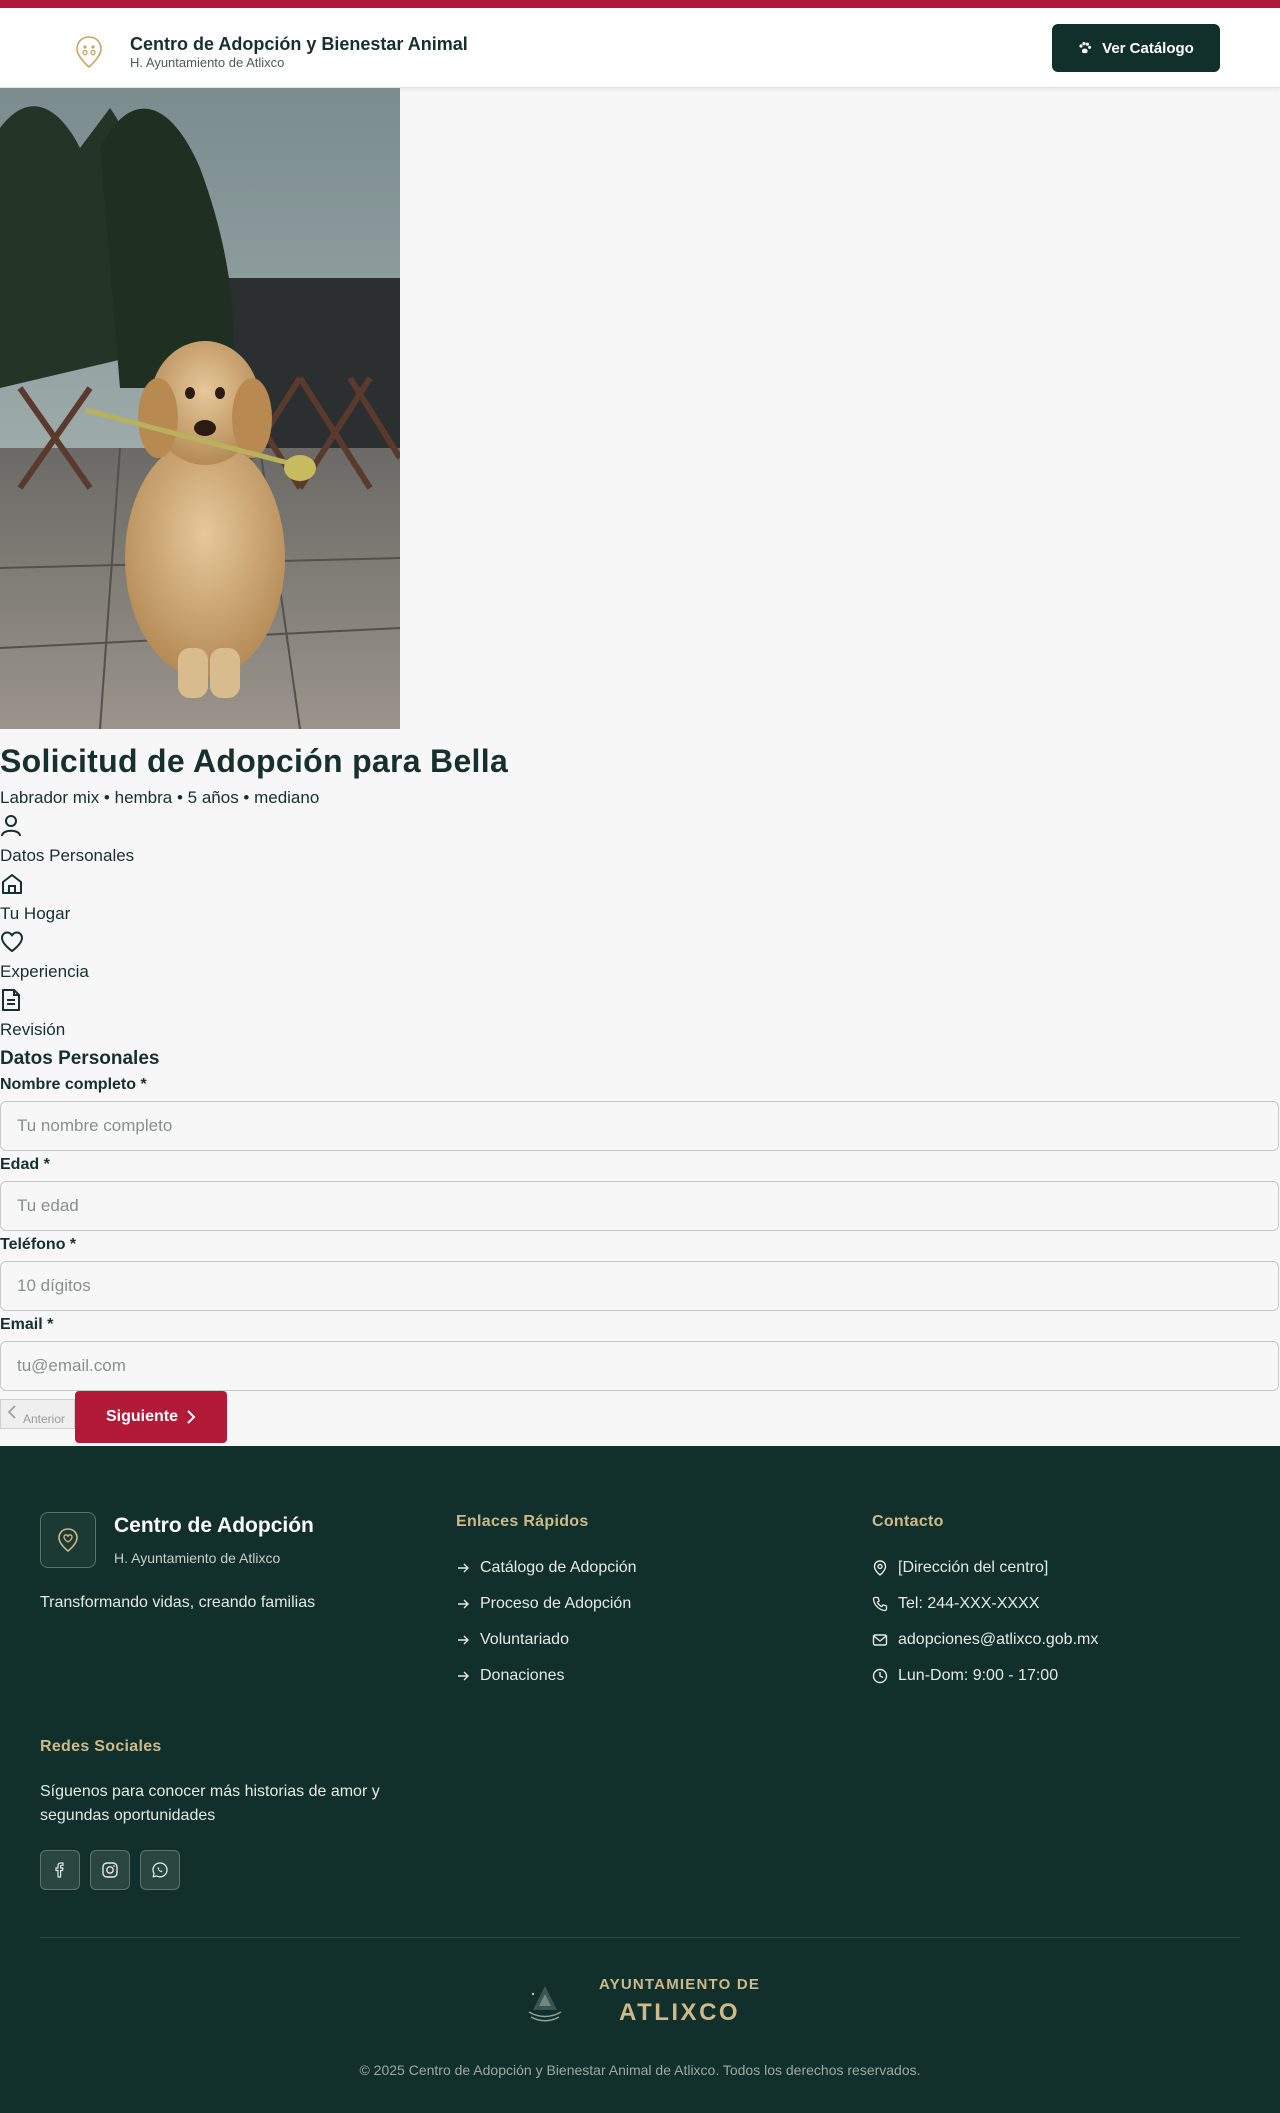  Describe the element at coordinates (207, 62) in the screenshot. I see `brand-subtitle: H. Ayuntamiento de Atlixco` at that location.